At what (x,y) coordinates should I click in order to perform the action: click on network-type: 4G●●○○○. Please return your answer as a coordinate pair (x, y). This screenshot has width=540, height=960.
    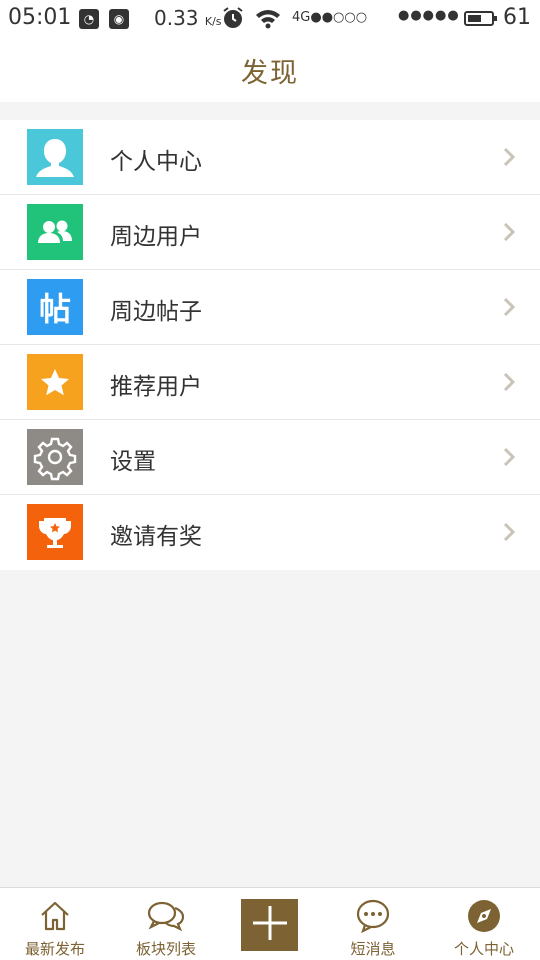
    Looking at the image, I should click on (330, 17).